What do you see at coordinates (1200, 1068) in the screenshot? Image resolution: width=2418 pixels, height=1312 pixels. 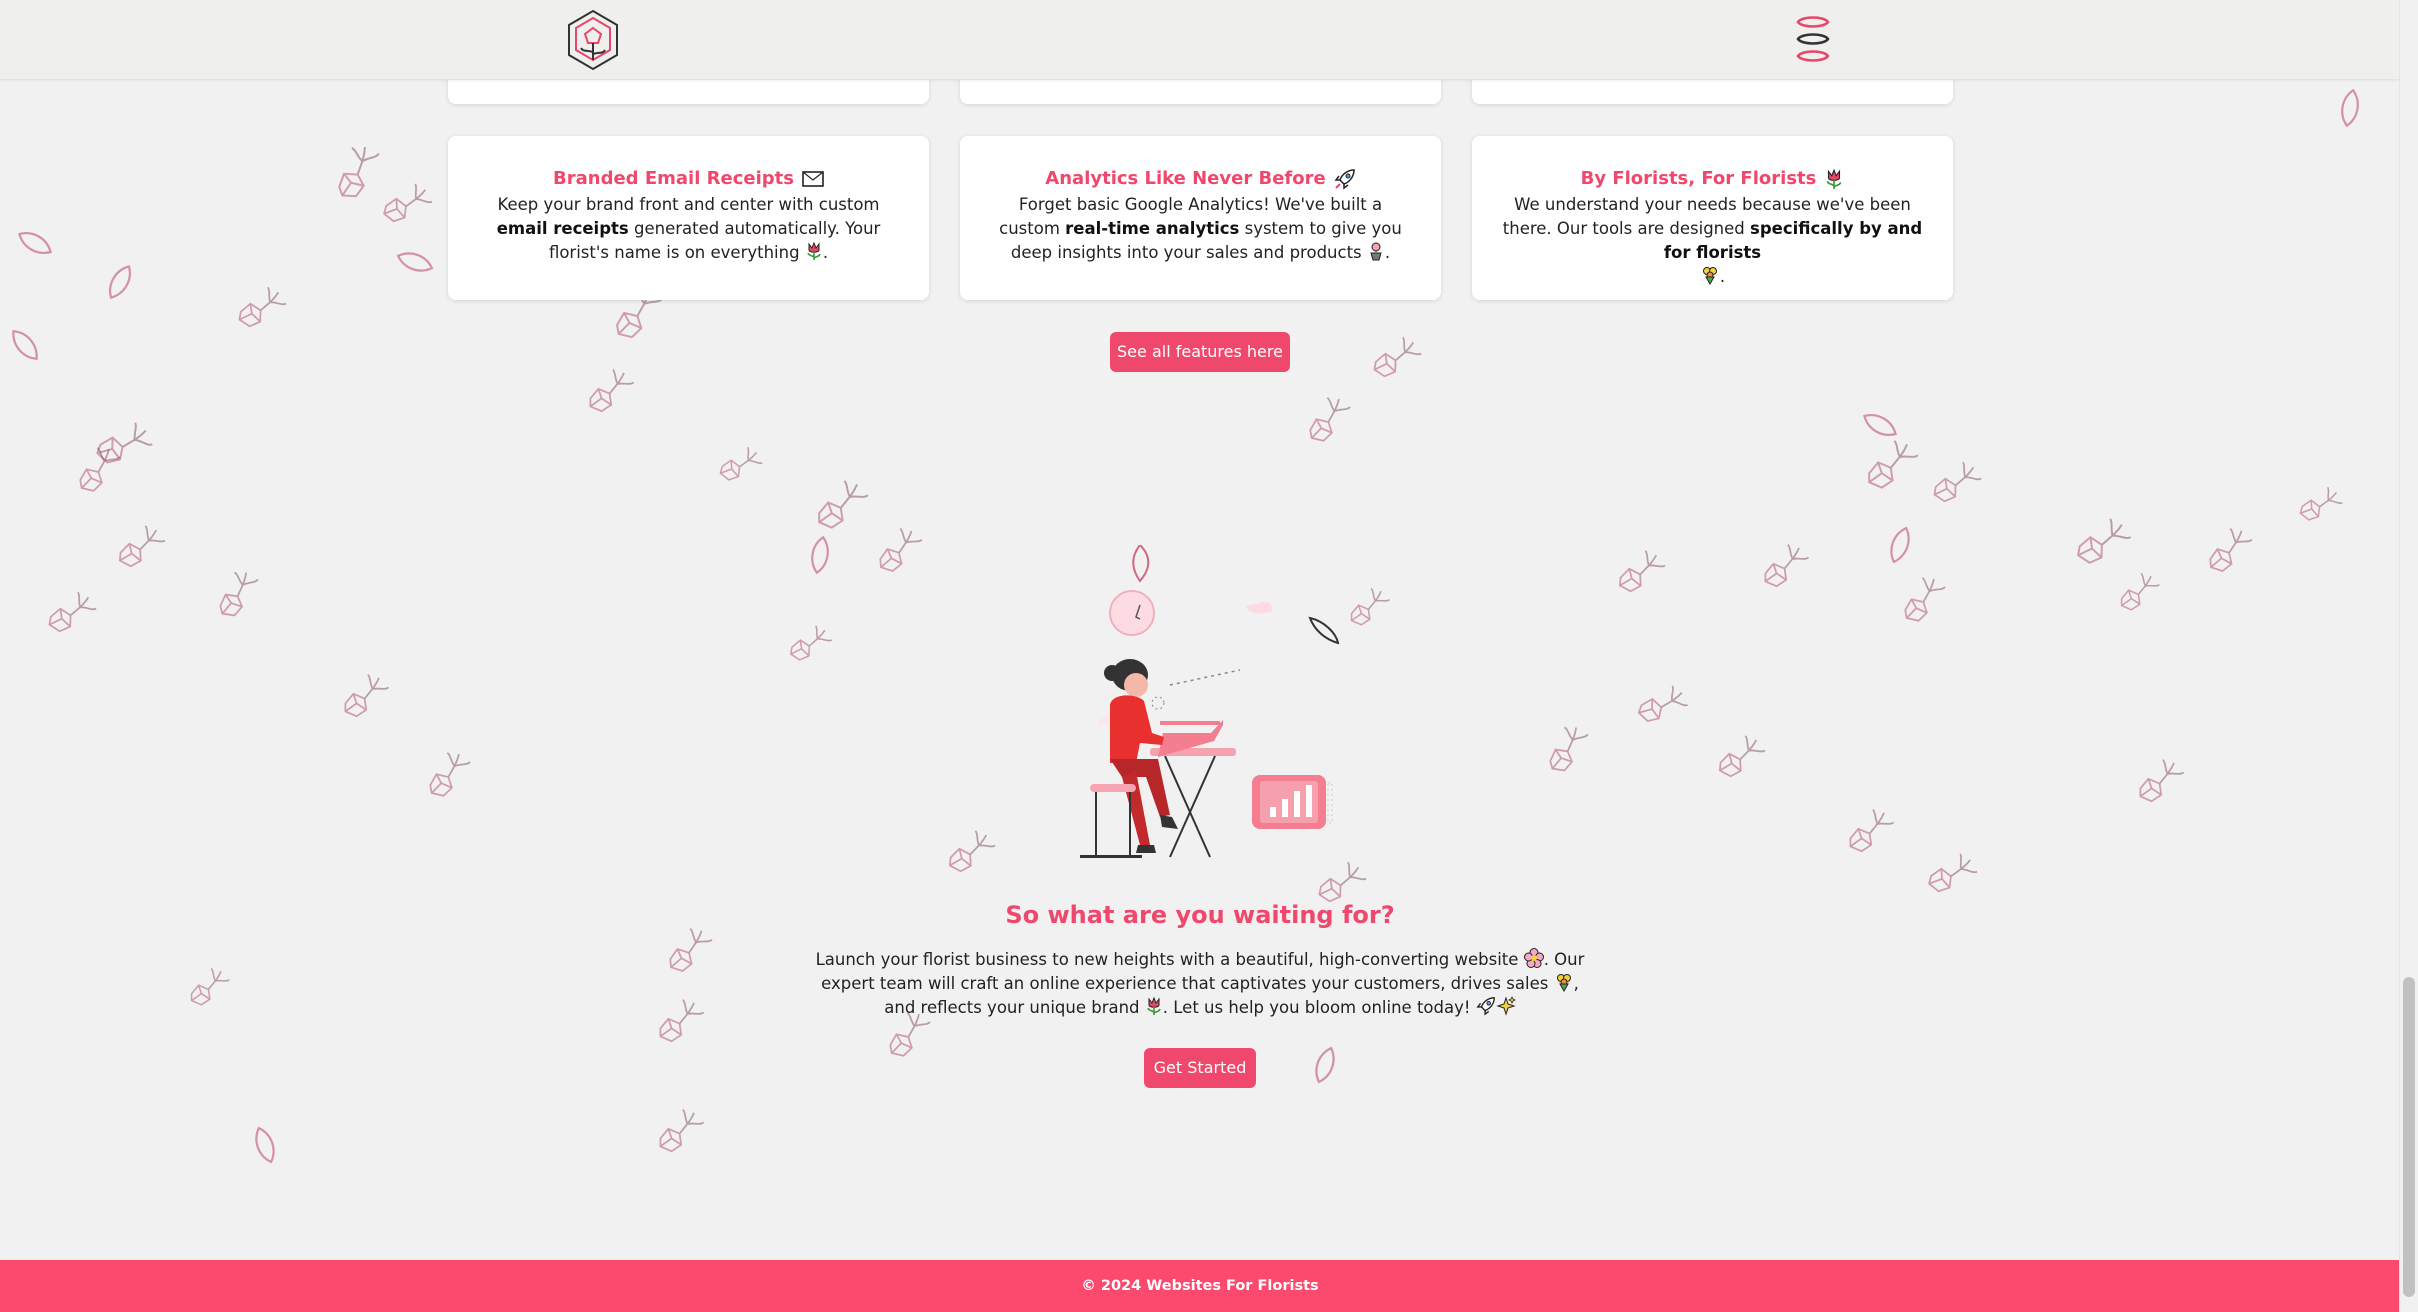 I see `get-started-button: Get Started` at bounding box center [1200, 1068].